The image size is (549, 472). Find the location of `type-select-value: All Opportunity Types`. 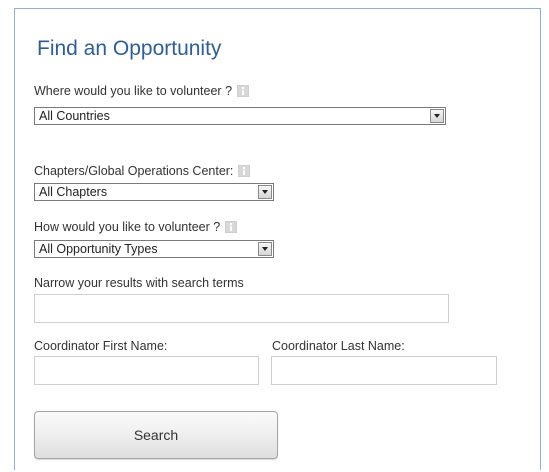

type-select-value: All Opportunity Types is located at coordinates (98, 249).